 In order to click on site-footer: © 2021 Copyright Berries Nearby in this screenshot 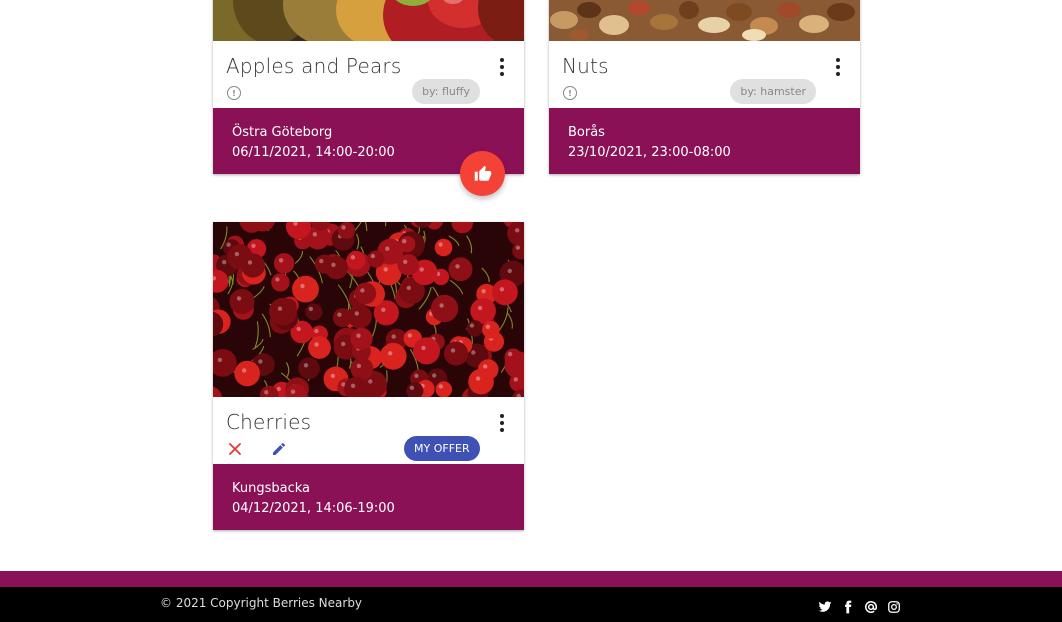, I will do `click(531, 604)`.